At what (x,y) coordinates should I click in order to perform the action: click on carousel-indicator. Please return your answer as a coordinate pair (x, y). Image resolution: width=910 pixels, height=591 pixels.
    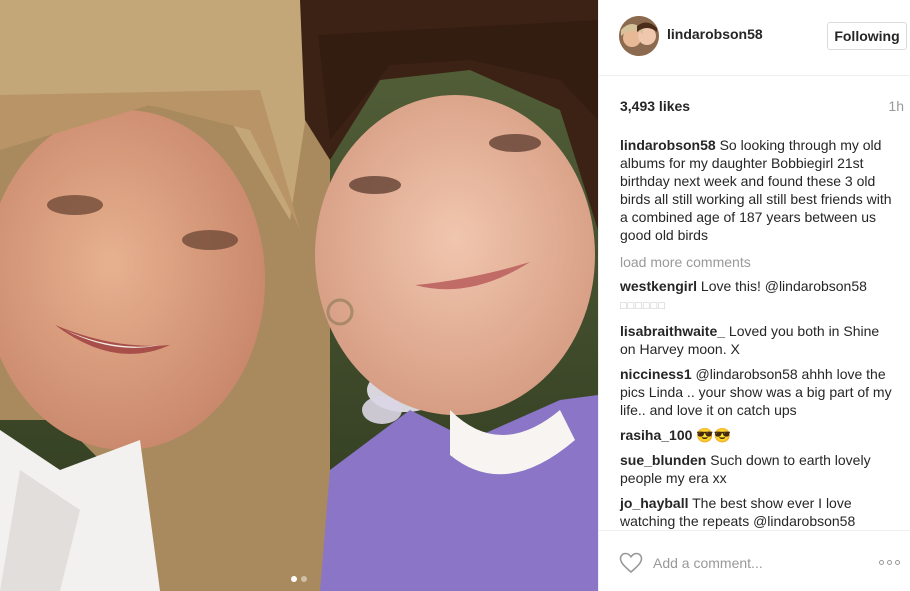
    Looking at the image, I should click on (299, 579).